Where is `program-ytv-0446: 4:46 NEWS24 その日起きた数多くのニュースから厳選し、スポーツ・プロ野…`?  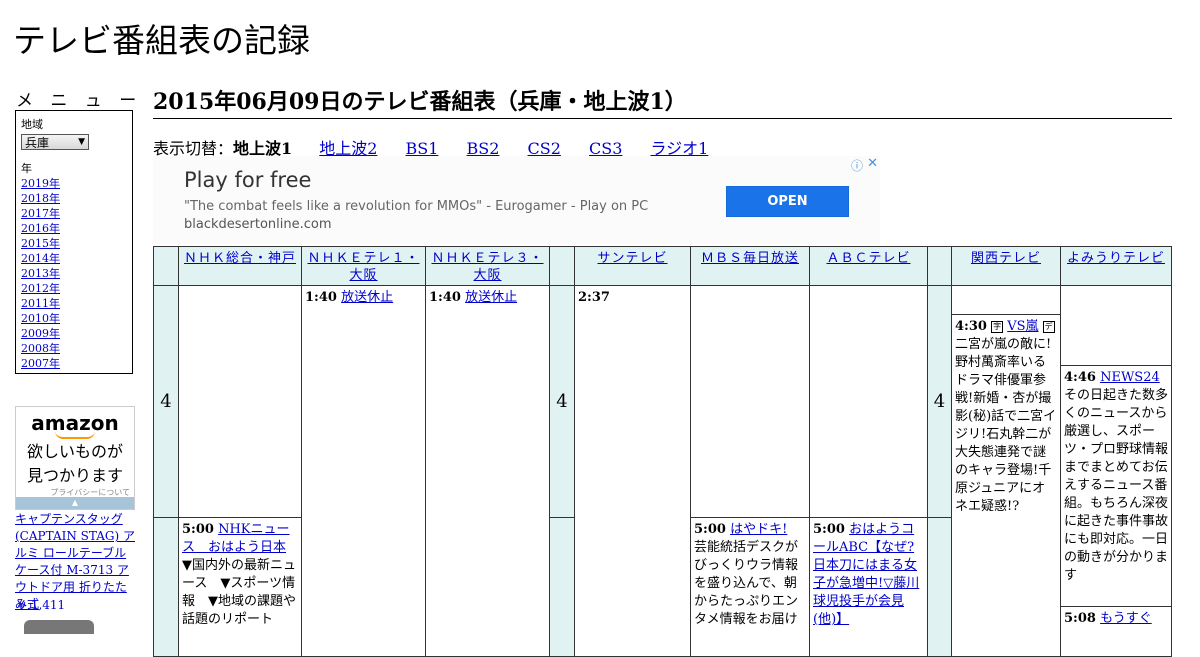 program-ytv-0446: 4:46 NEWS24 その日起きた数多くのニュースから厳選し、スポーツ・プロ野… is located at coordinates (1116, 486).